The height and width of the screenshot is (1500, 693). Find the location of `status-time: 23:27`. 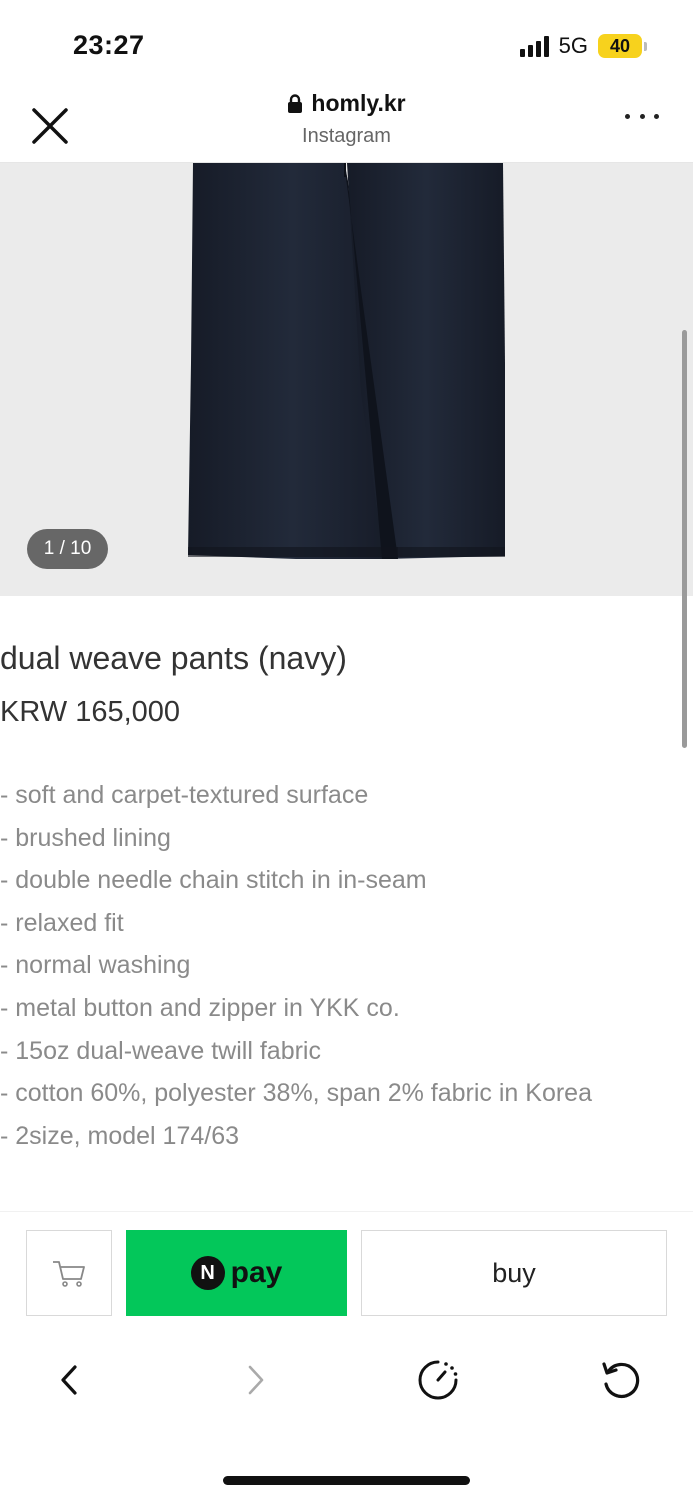

status-time: 23:27 is located at coordinates (109, 45).